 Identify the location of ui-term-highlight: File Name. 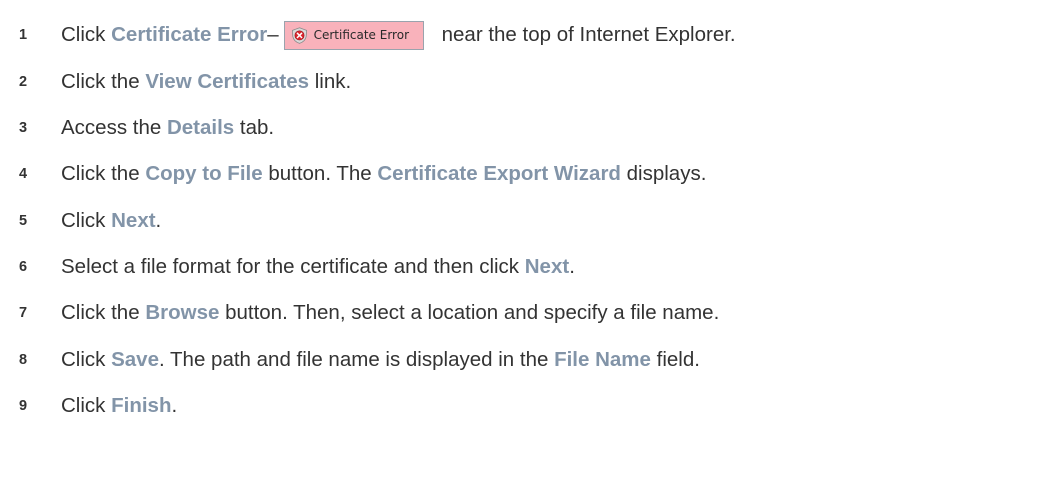
(602, 359).